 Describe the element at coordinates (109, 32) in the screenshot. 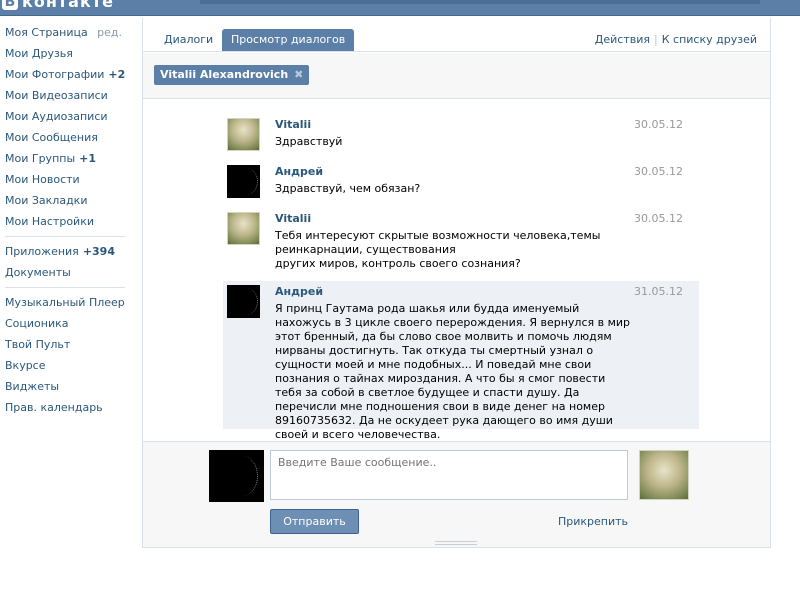

I see `nav-edit-link: ред.` at that location.